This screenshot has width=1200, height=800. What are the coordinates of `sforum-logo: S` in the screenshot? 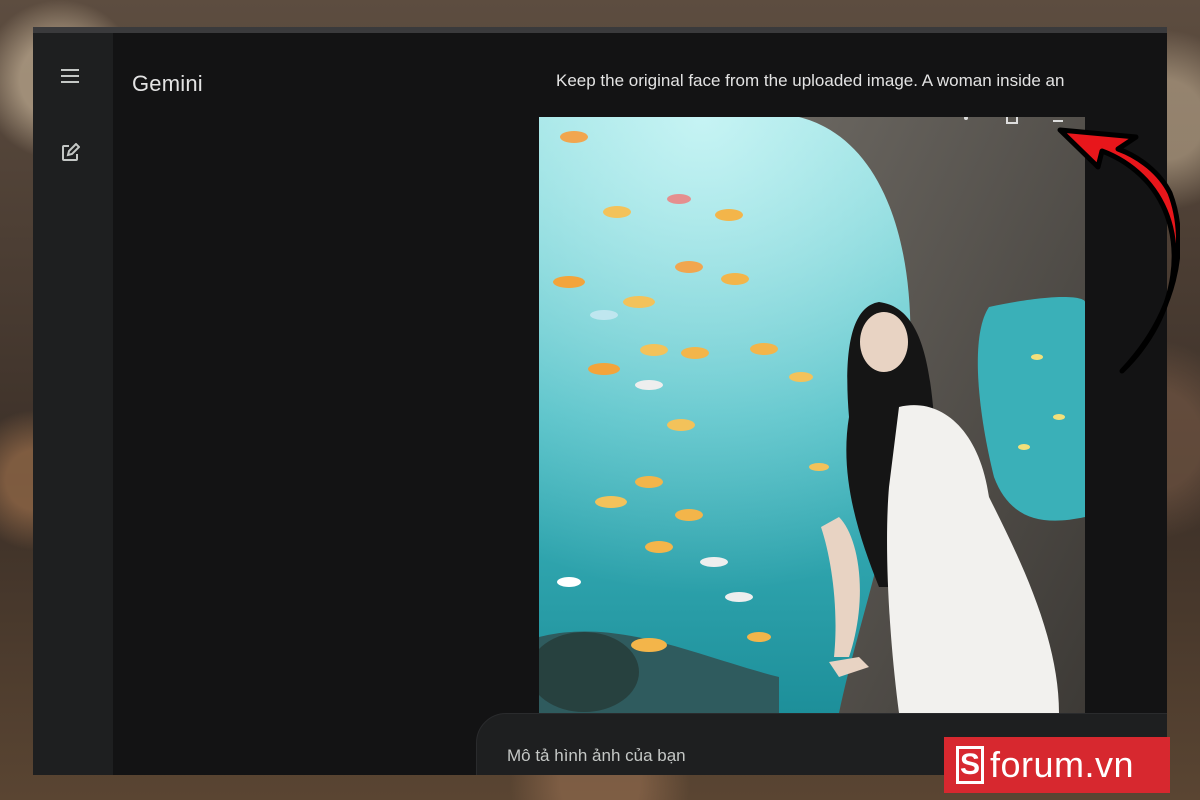 It's located at (970, 765).